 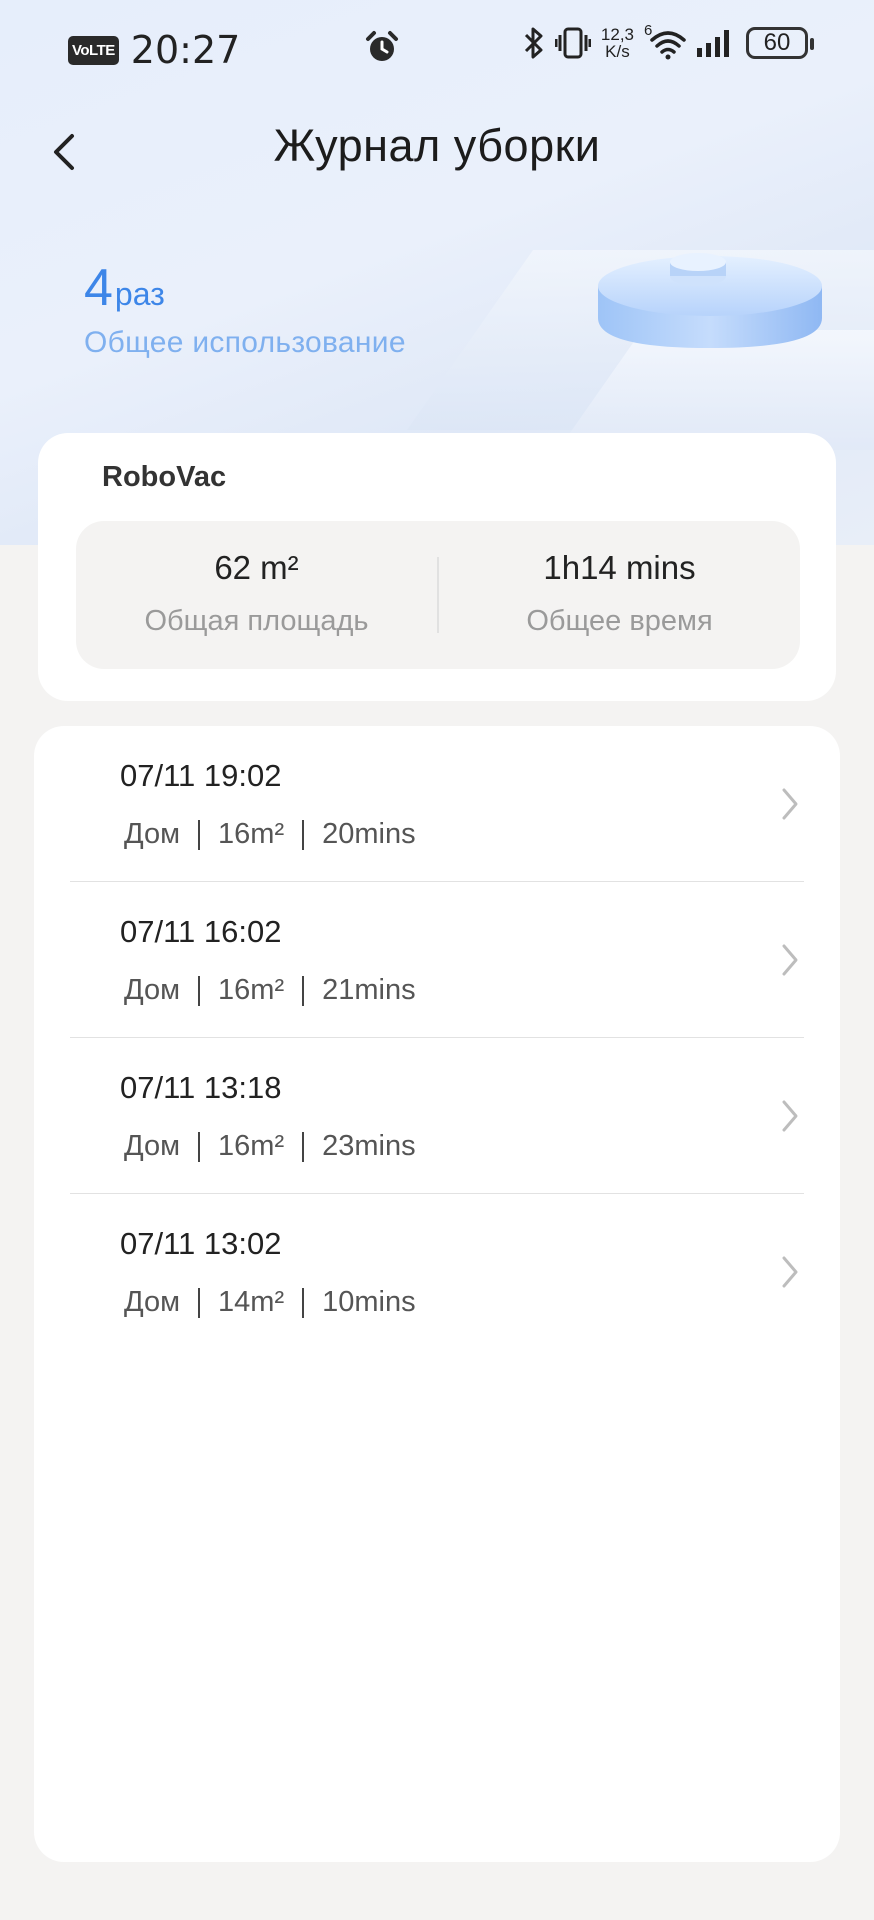 What do you see at coordinates (98, 288) in the screenshot?
I see `usage-count: 4` at bounding box center [98, 288].